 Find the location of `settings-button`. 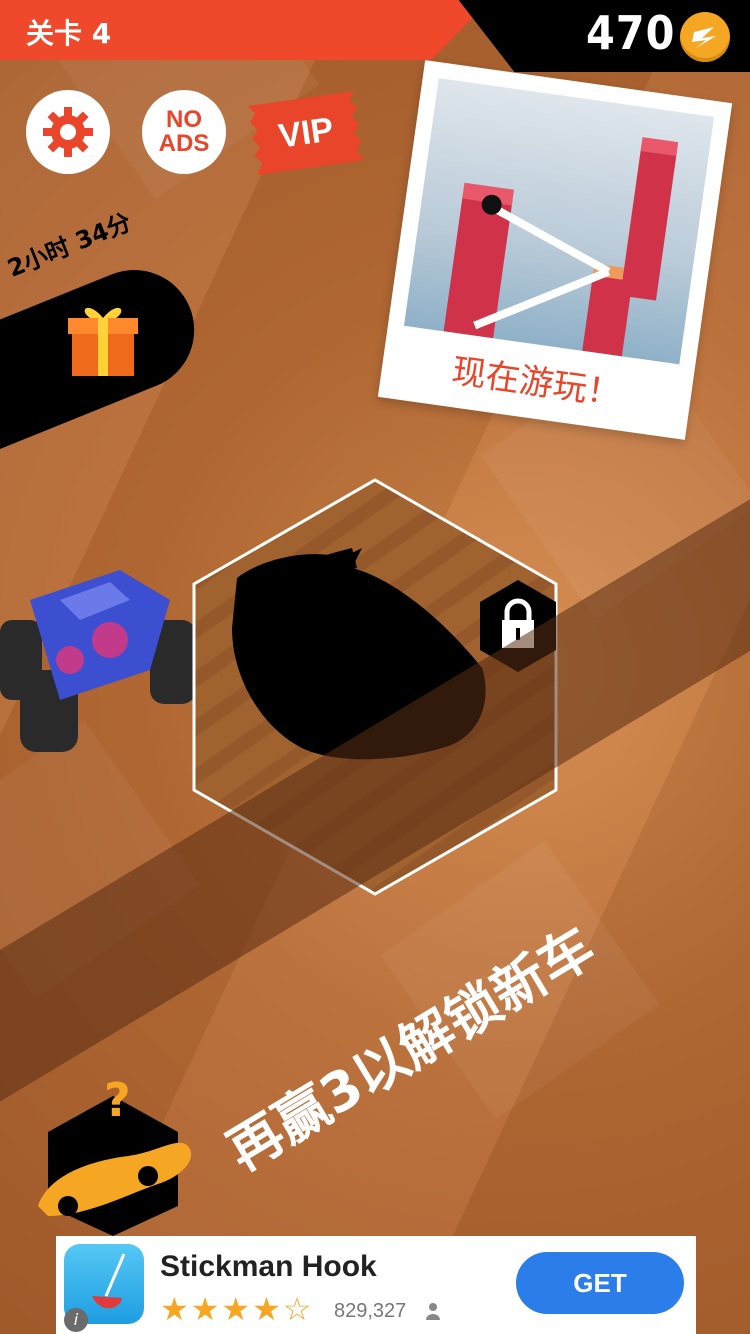

settings-button is located at coordinates (68, 132).